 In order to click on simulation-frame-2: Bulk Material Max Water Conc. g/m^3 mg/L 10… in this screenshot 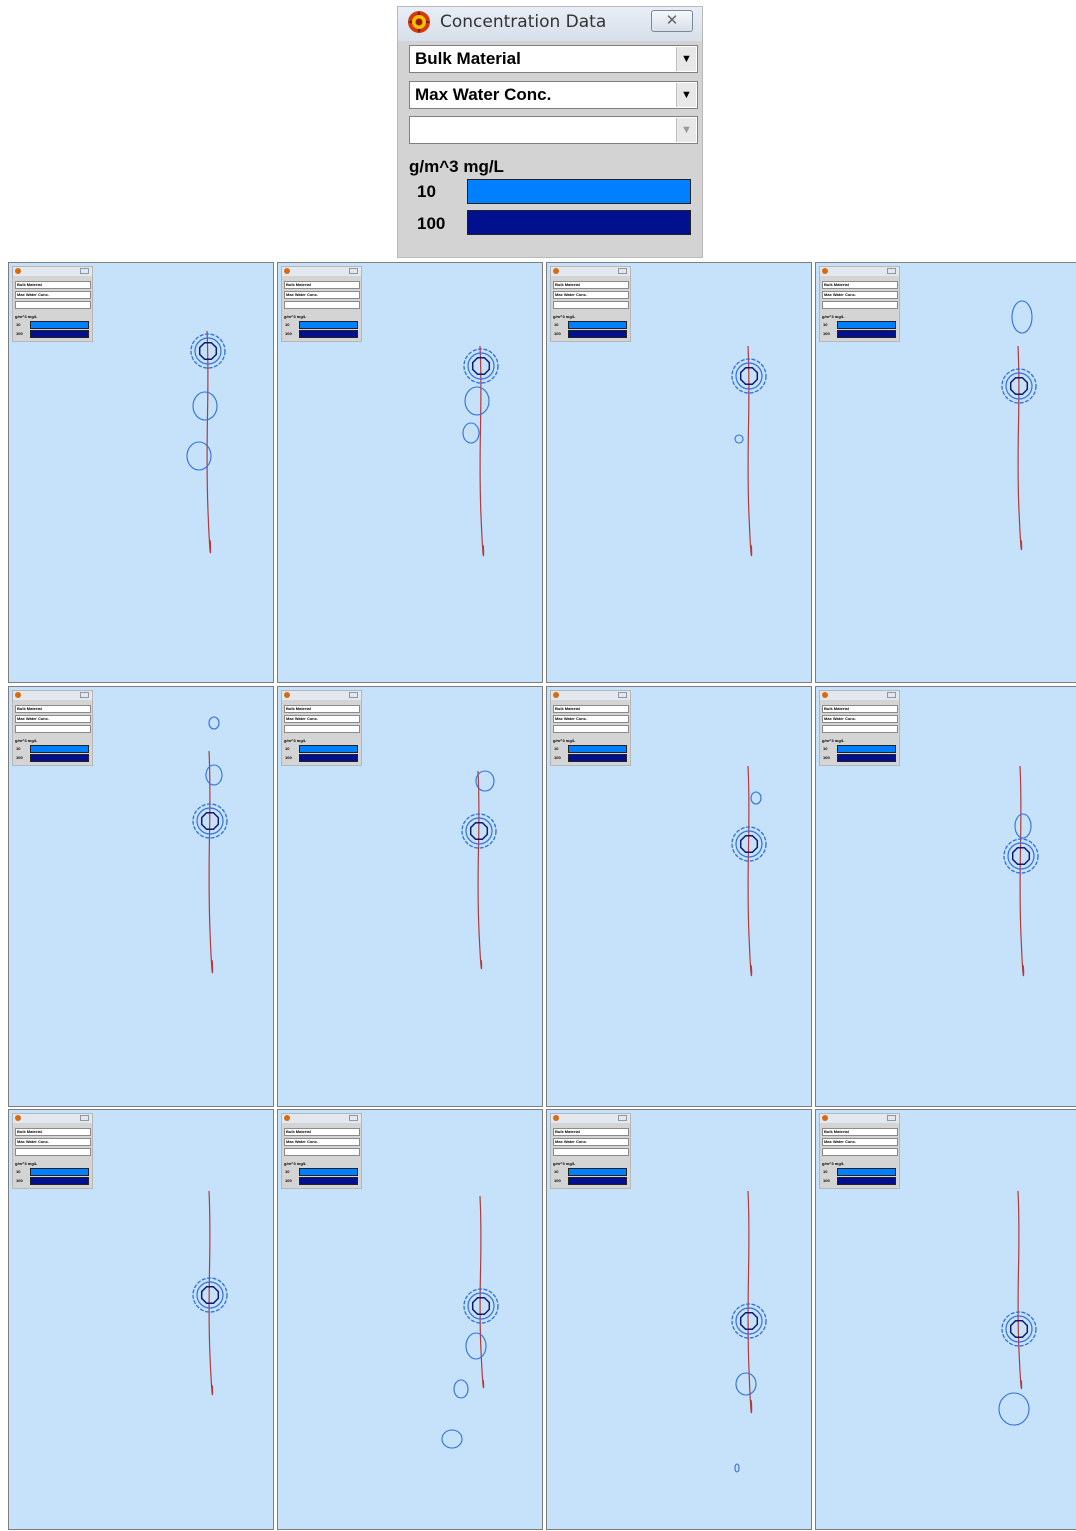, I will do `click(410, 472)`.